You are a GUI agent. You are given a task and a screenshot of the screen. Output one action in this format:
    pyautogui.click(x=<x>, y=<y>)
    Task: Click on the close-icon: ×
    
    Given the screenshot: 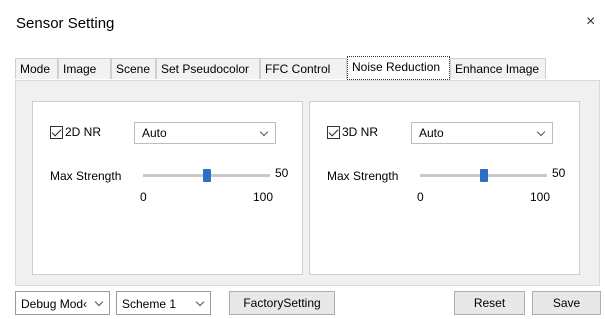 What is the action you would take?
    pyautogui.click(x=590, y=22)
    